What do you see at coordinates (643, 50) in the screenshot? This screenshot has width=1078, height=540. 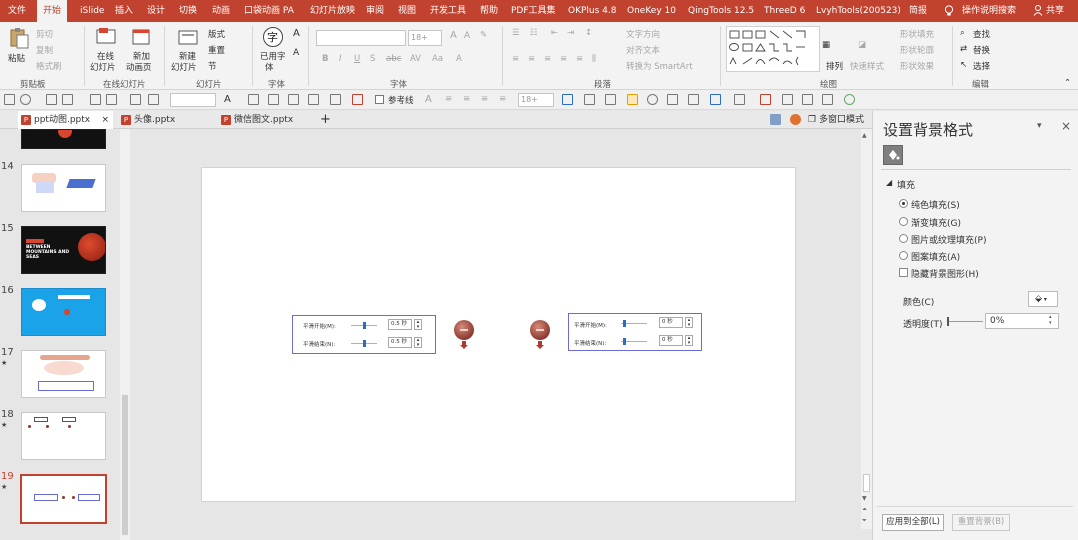 I see `align-text-button: 对齐文本` at bounding box center [643, 50].